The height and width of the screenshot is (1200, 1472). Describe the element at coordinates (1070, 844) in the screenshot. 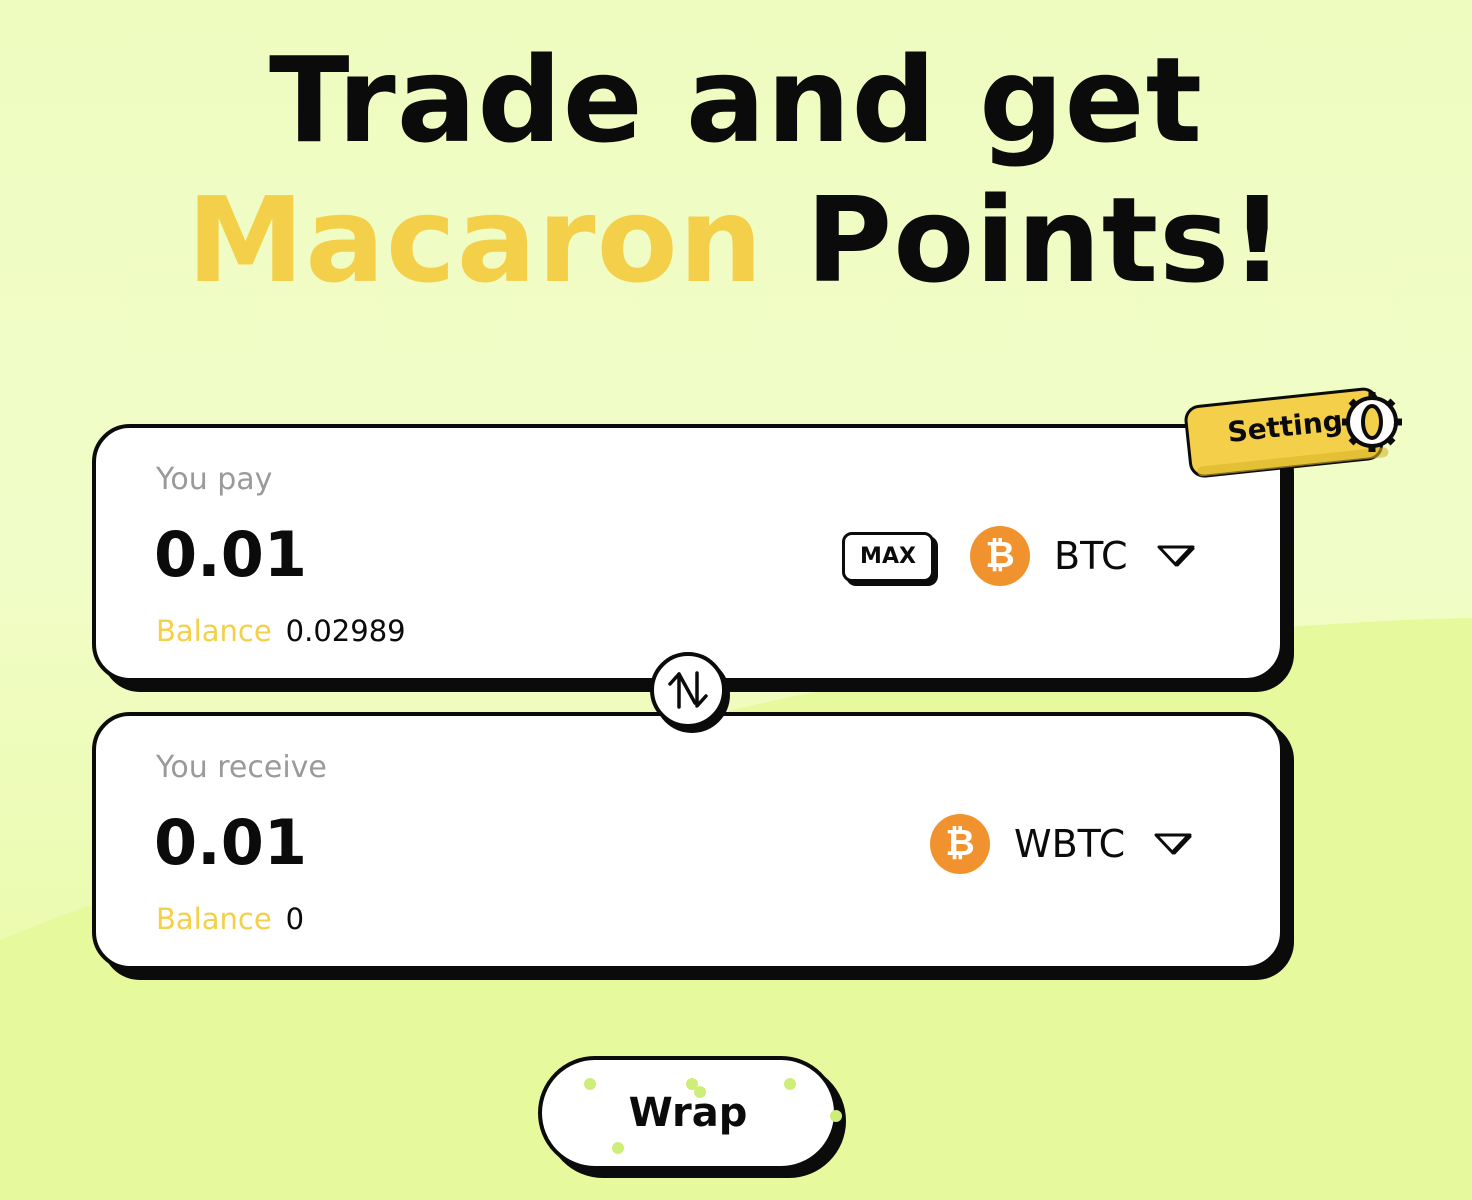

I see `receive-token-name: WBTC` at that location.